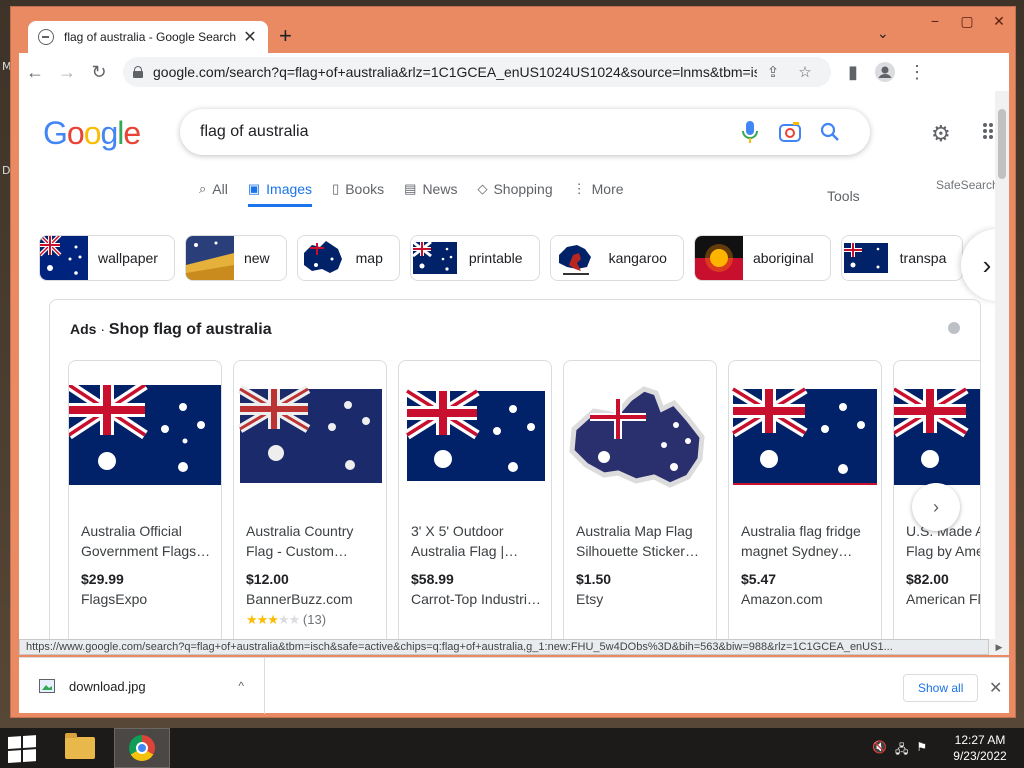  Describe the element at coordinates (241, 686) in the screenshot. I see `chevron-up-icon: ^` at that location.